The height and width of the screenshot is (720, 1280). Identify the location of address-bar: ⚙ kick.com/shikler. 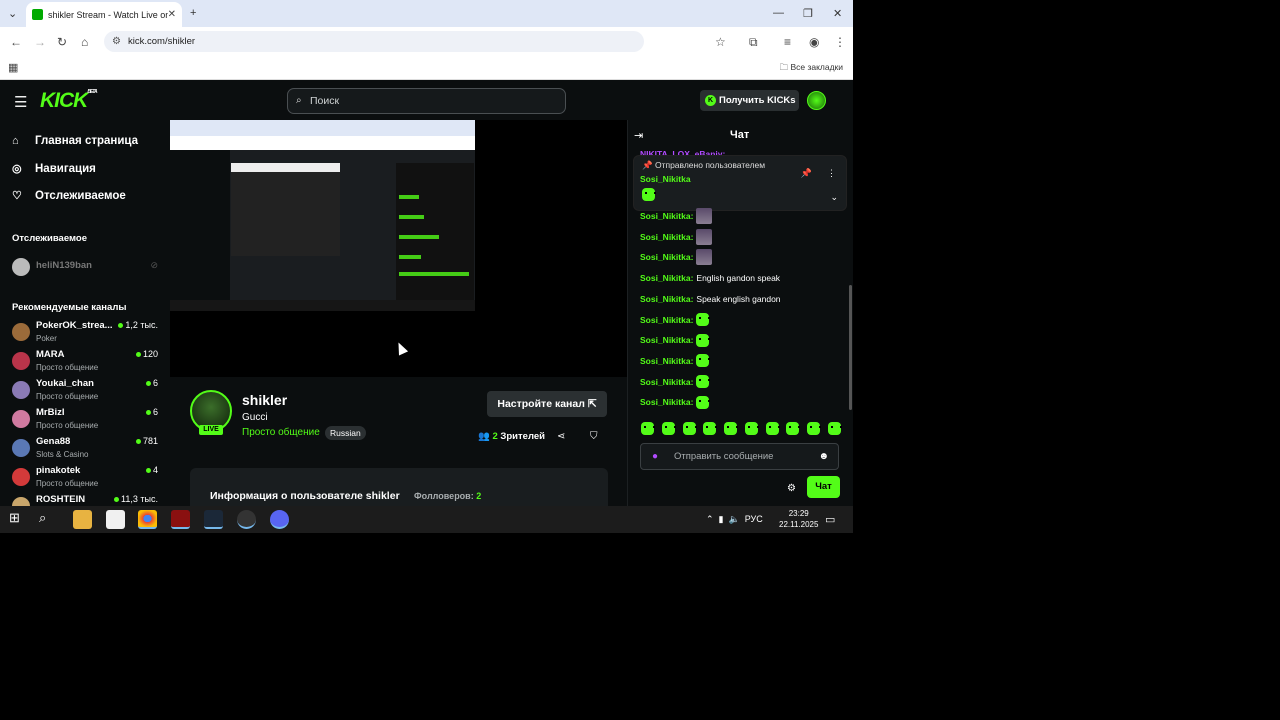
(374, 41).